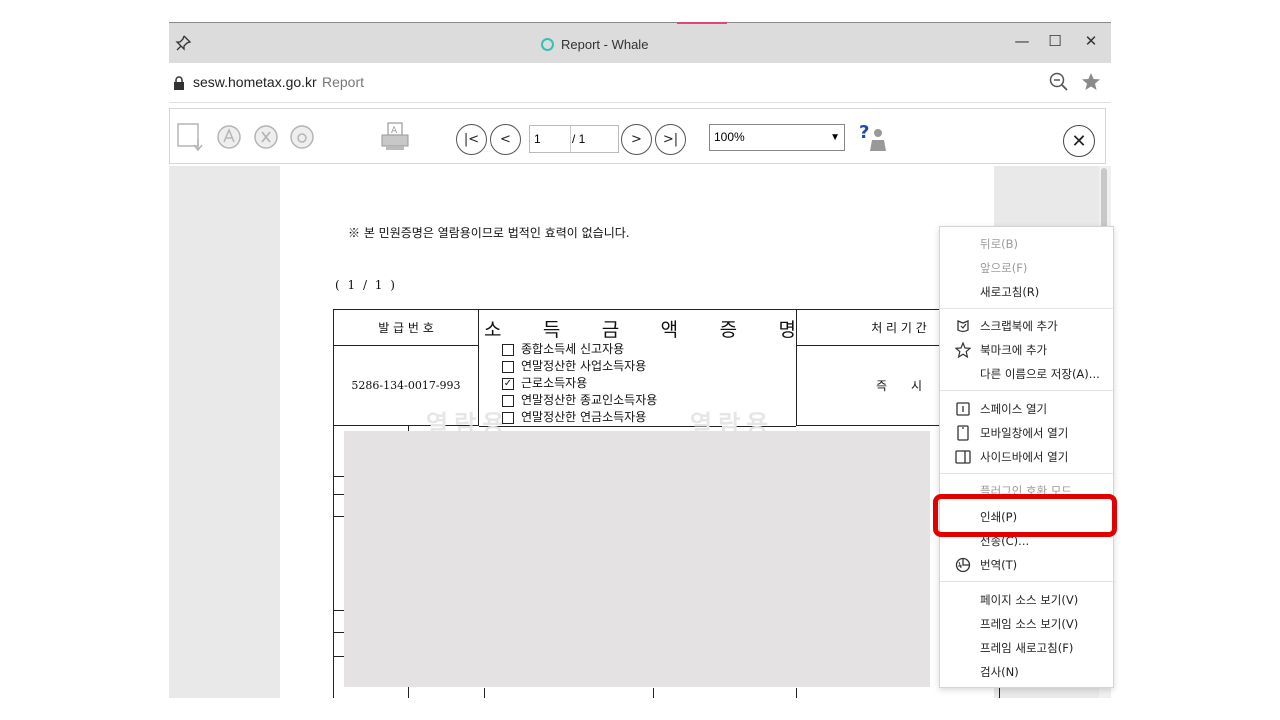 This screenshot has width=1280, height=720. I want to click on certificate-title: 소 득 금 액 증 명, so click(640, 328).